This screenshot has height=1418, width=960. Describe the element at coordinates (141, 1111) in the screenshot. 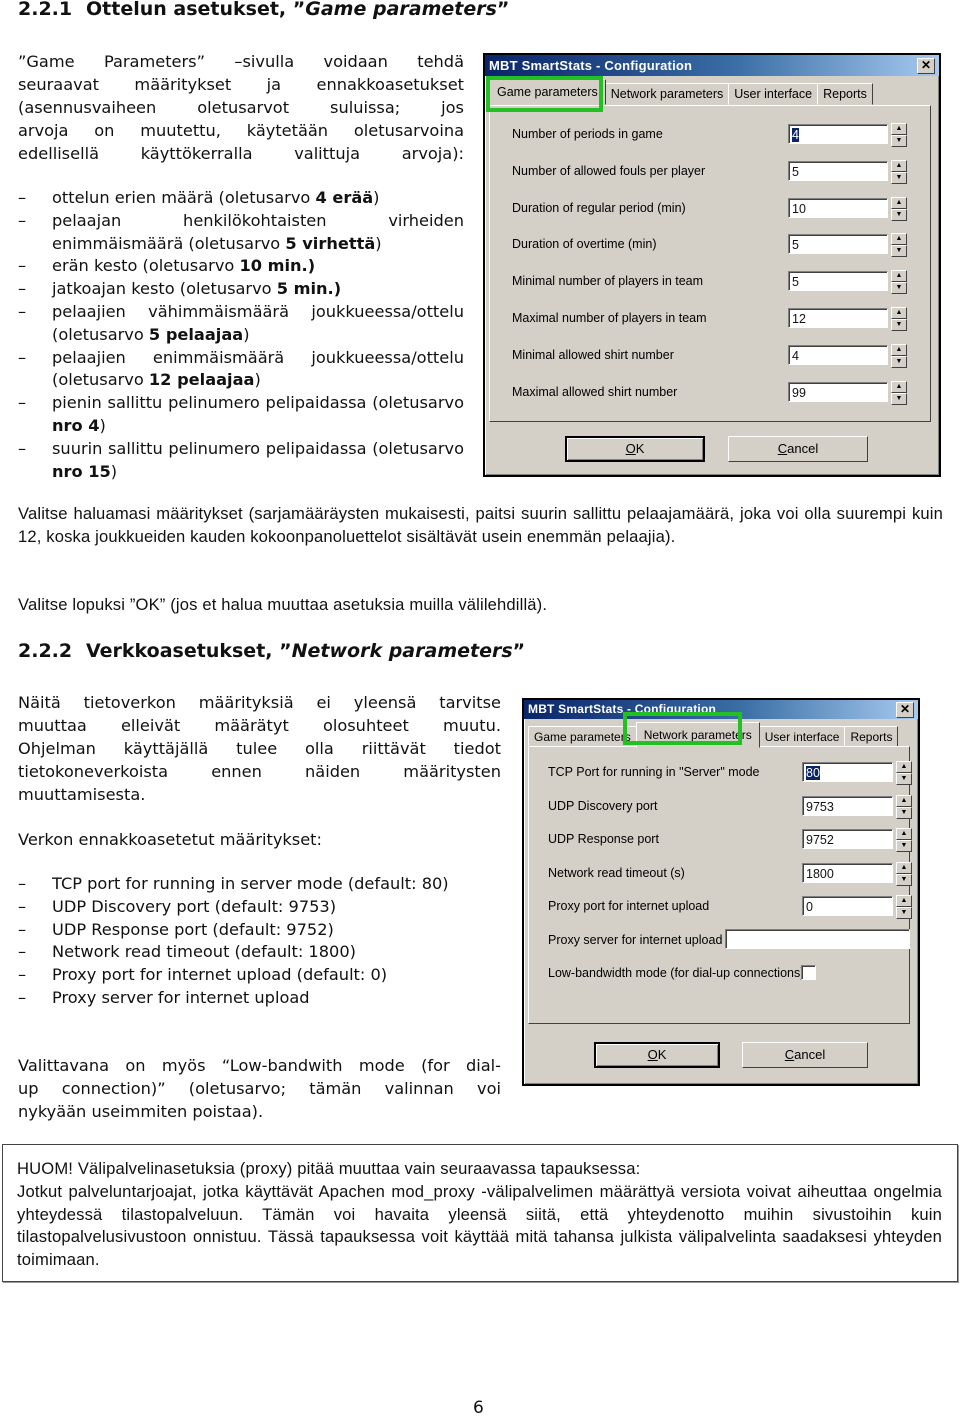

I see `paragraph-line: nykyään useimmiten poistaa).` at that location.